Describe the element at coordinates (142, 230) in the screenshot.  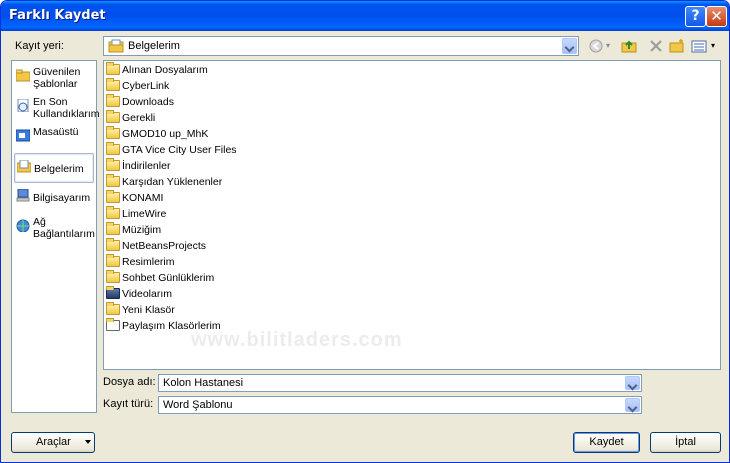
I see `folder-name: Müziğim` at that location.